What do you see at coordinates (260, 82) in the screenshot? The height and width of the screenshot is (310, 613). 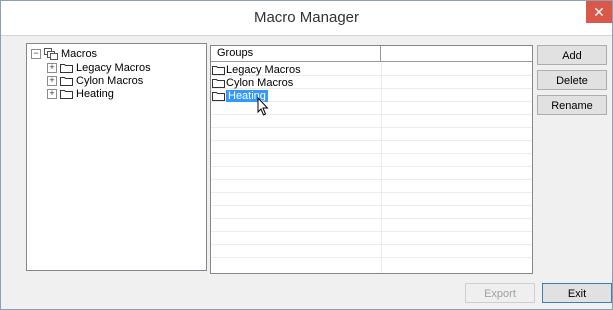 I see `group-row-label: Cylon Macros` at bounding box center [260, 82].